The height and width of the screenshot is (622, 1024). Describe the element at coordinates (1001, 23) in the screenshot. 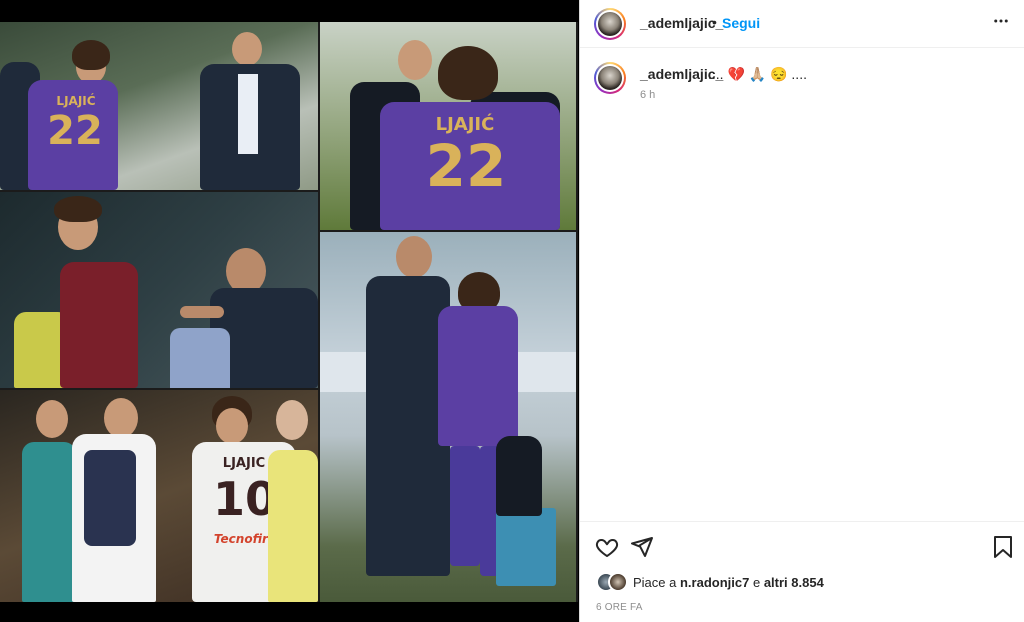

I see `more-options-button` at that location.